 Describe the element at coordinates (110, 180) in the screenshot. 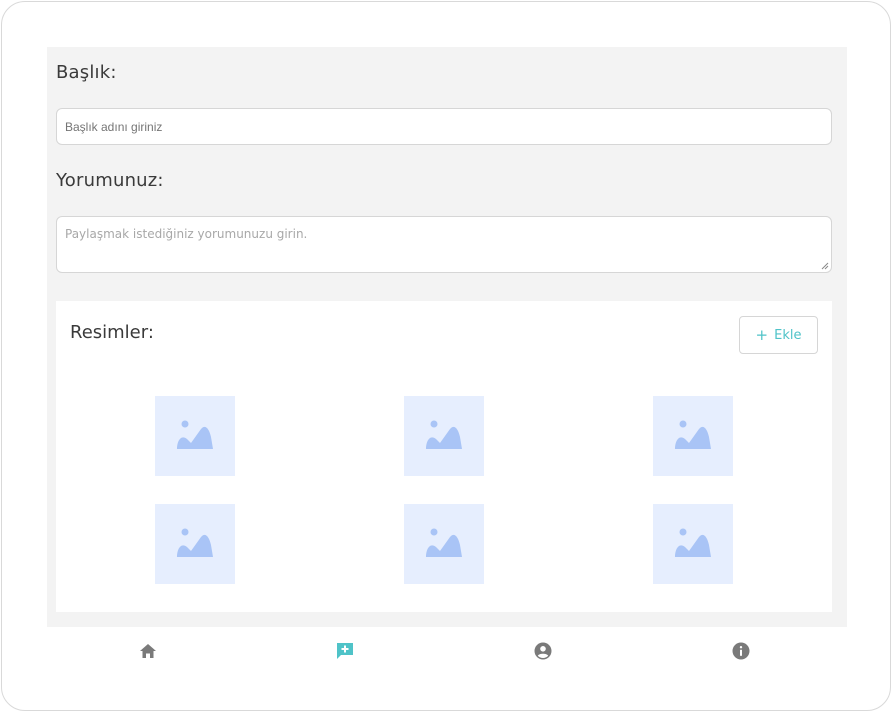

I see `comment-label: Yorumunuz:` at that location.